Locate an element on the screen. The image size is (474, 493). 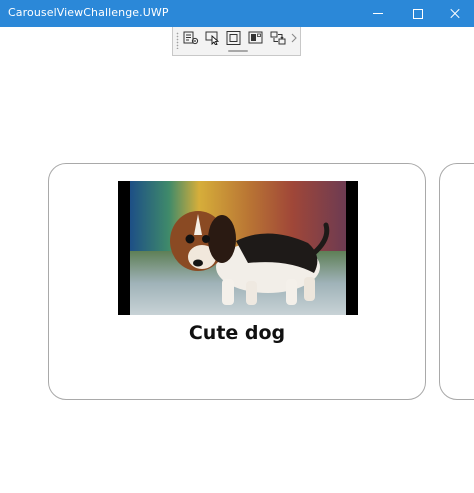
xaml-debug-toolbar is located at coordinates (236, 41).